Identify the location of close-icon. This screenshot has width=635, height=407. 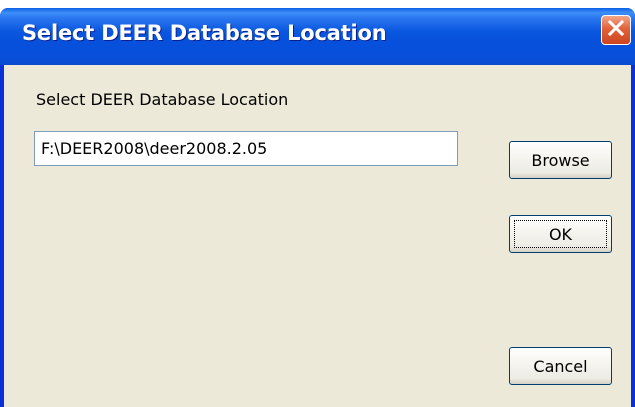
(616, 30).